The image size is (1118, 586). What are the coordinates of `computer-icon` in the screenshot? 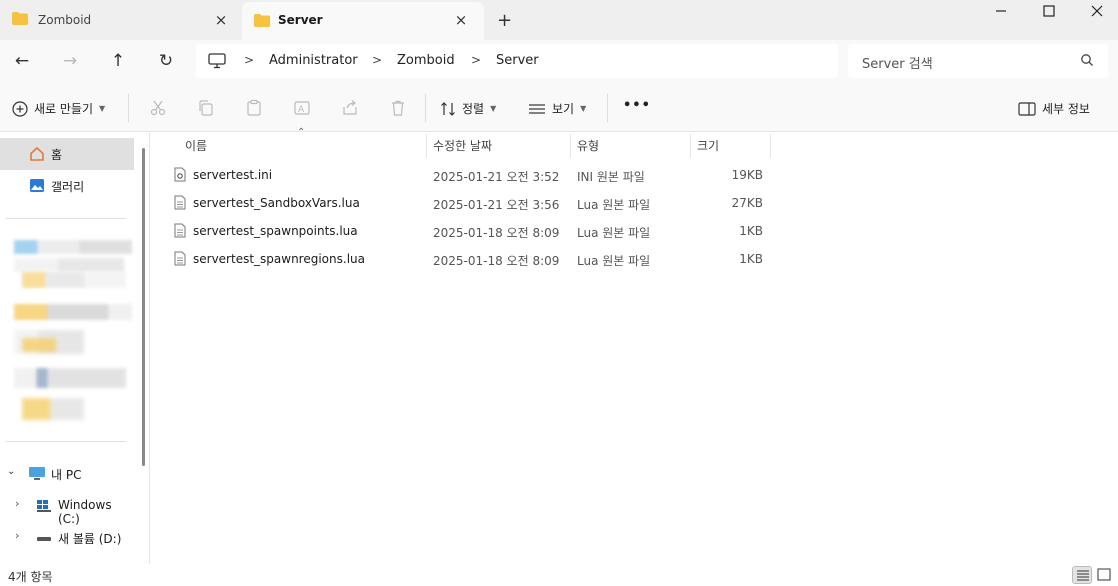 It's located at (217, 61).